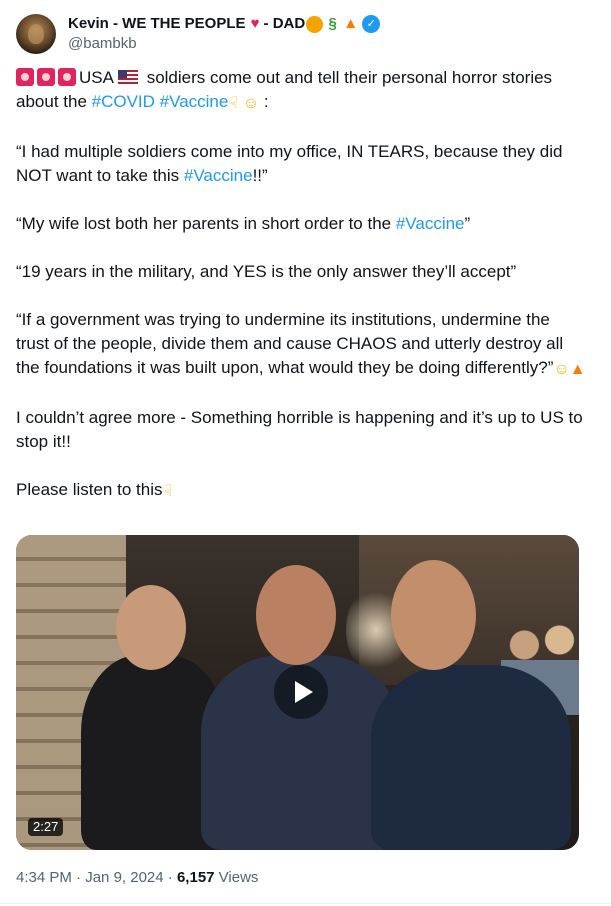  Describe the element at coordinates (260, 175) in the screenshot. I see `quote-1-end: !!”` at that location.